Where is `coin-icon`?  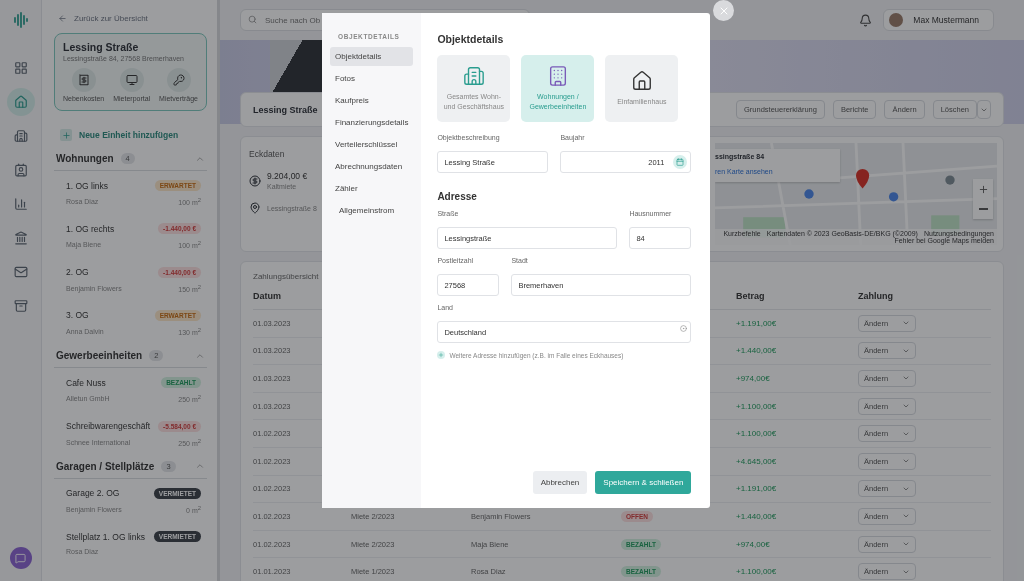 coin-icon is located at coordinates (255, 180).